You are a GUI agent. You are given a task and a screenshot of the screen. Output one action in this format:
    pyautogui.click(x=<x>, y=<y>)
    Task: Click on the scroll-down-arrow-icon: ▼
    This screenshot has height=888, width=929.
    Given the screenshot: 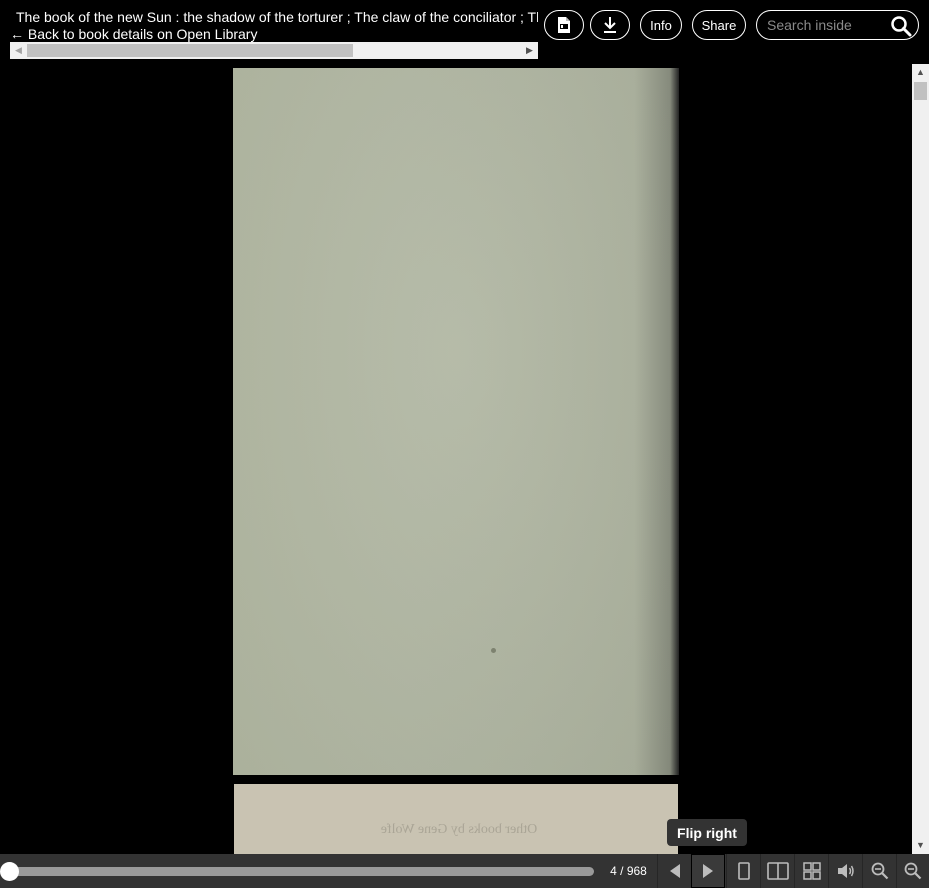 What is the action you would take?
    pyautogui.click(x=920, y=845)
    